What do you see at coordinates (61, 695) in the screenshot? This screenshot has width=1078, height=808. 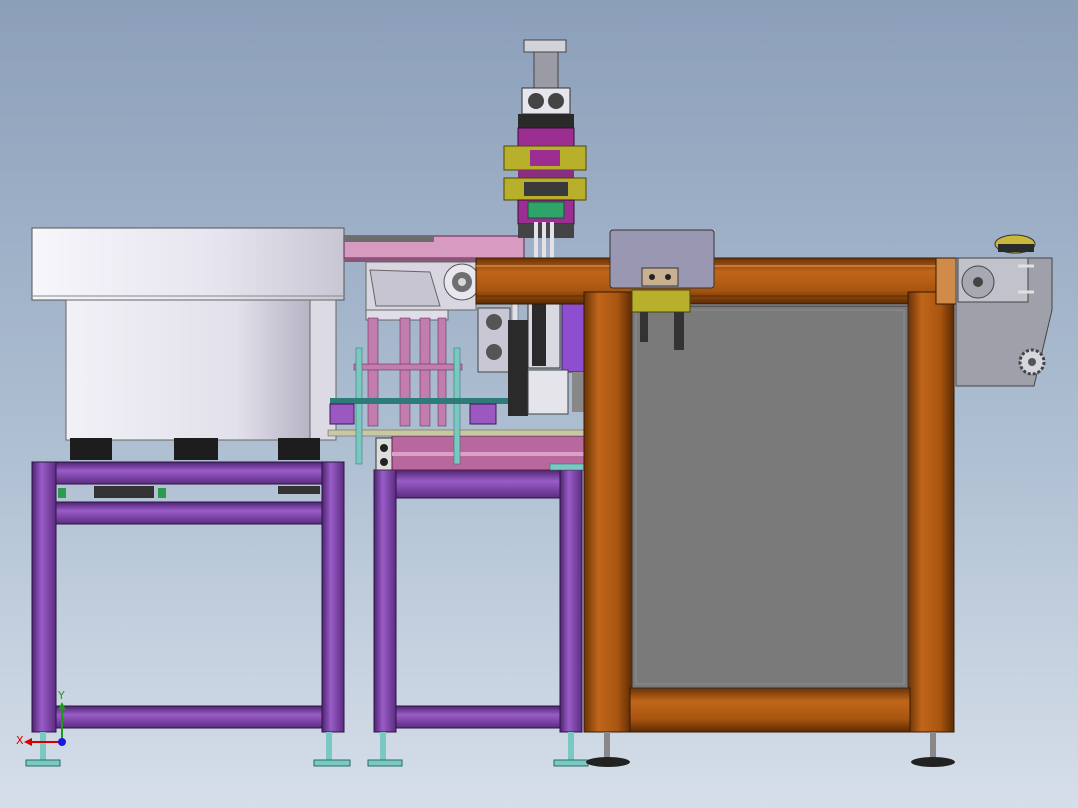 I see `y-axis-label: Y` at bounding box center [61, 695].